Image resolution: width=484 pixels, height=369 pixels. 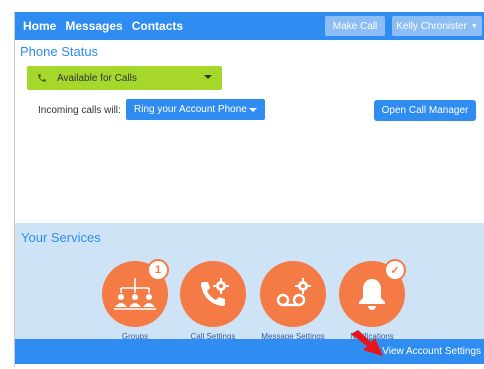 What do you see at coordinates (425, 110) in the screenshot?
I see `open-call-manager-button: Open Call Manager` at bounding box center [425, 110].